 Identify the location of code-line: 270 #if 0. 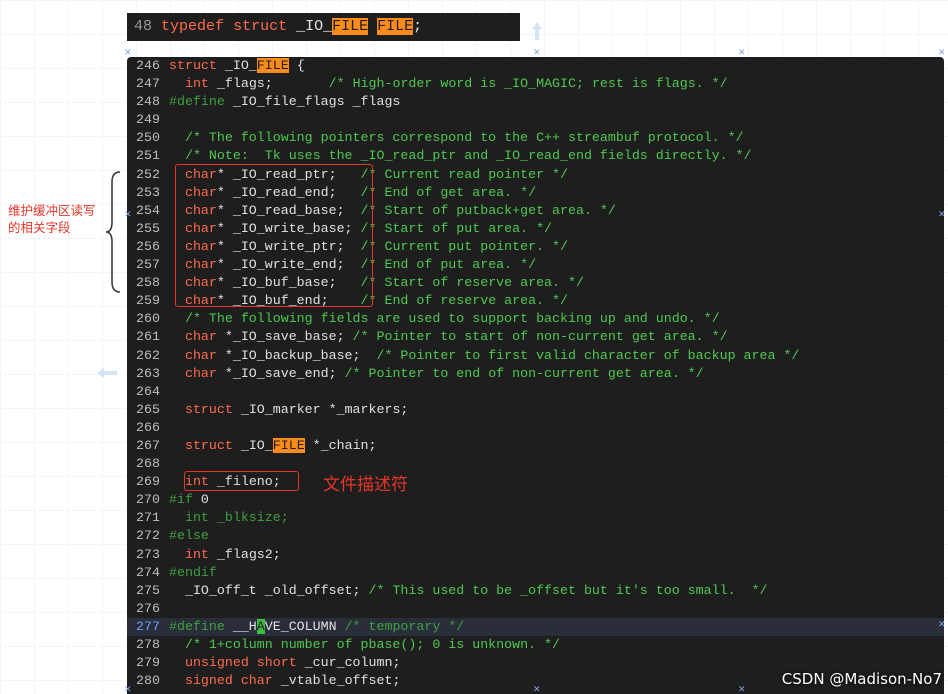
(535, 500).